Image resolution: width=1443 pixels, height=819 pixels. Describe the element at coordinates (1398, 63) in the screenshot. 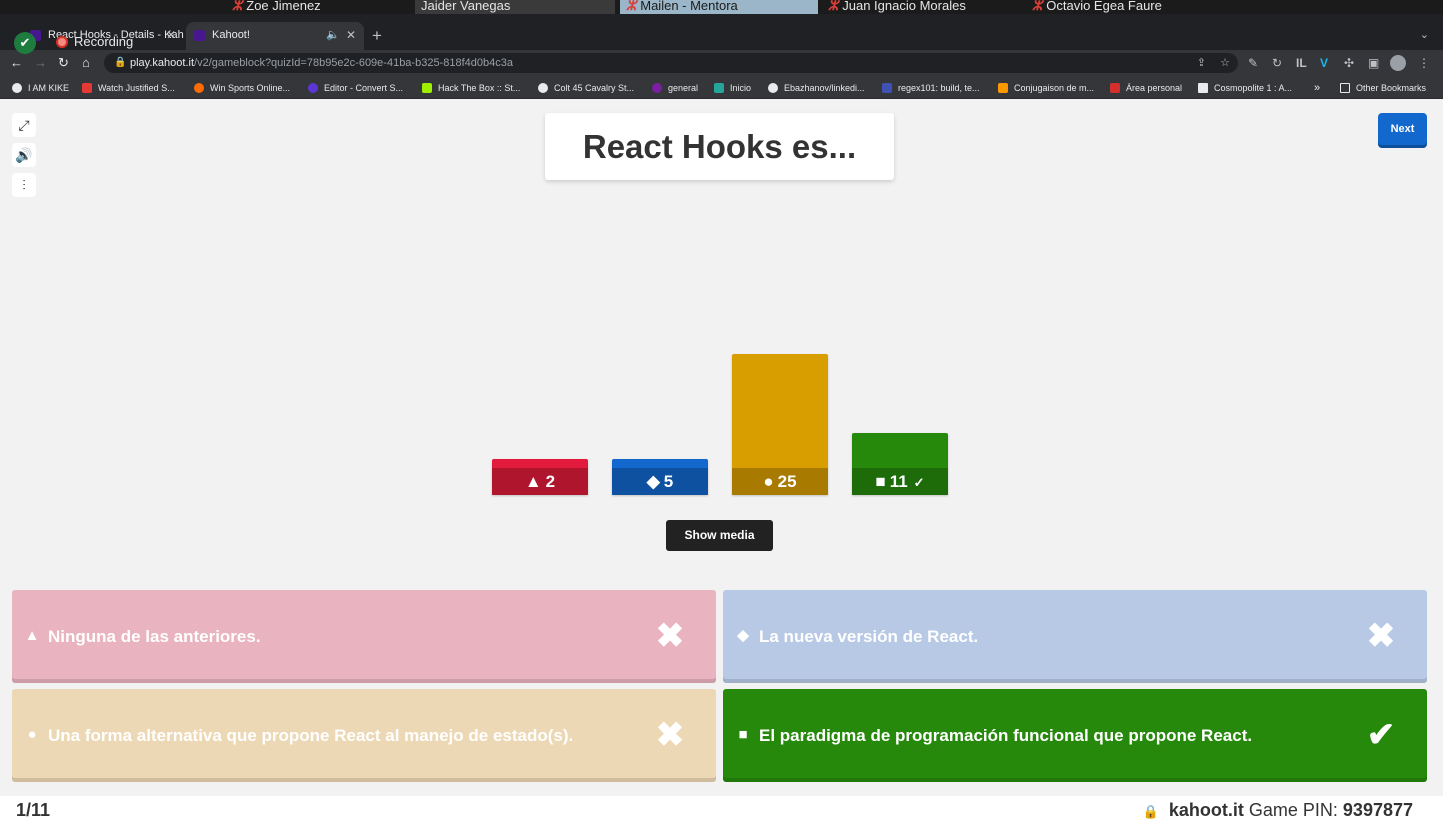

I see `profile-avatar` at that location.